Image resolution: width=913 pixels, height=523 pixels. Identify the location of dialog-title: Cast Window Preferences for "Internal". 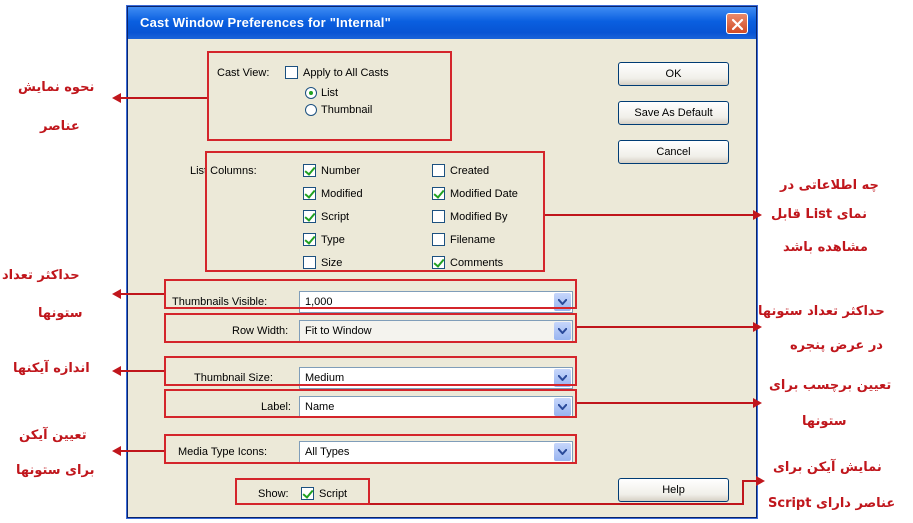
(265, 22).